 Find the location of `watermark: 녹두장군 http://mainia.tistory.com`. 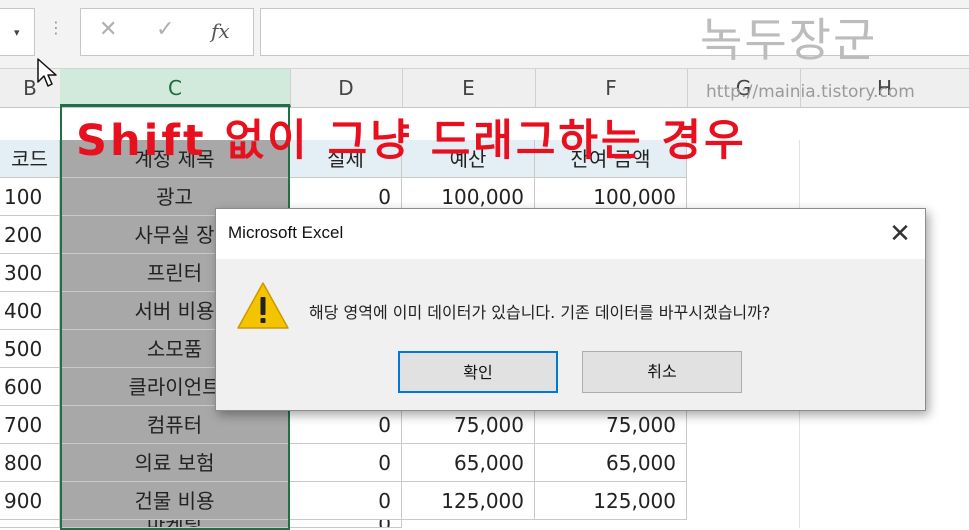

watermark: 녹두장군 http://mainia.tistory.com is located at coordinates (830, 54).